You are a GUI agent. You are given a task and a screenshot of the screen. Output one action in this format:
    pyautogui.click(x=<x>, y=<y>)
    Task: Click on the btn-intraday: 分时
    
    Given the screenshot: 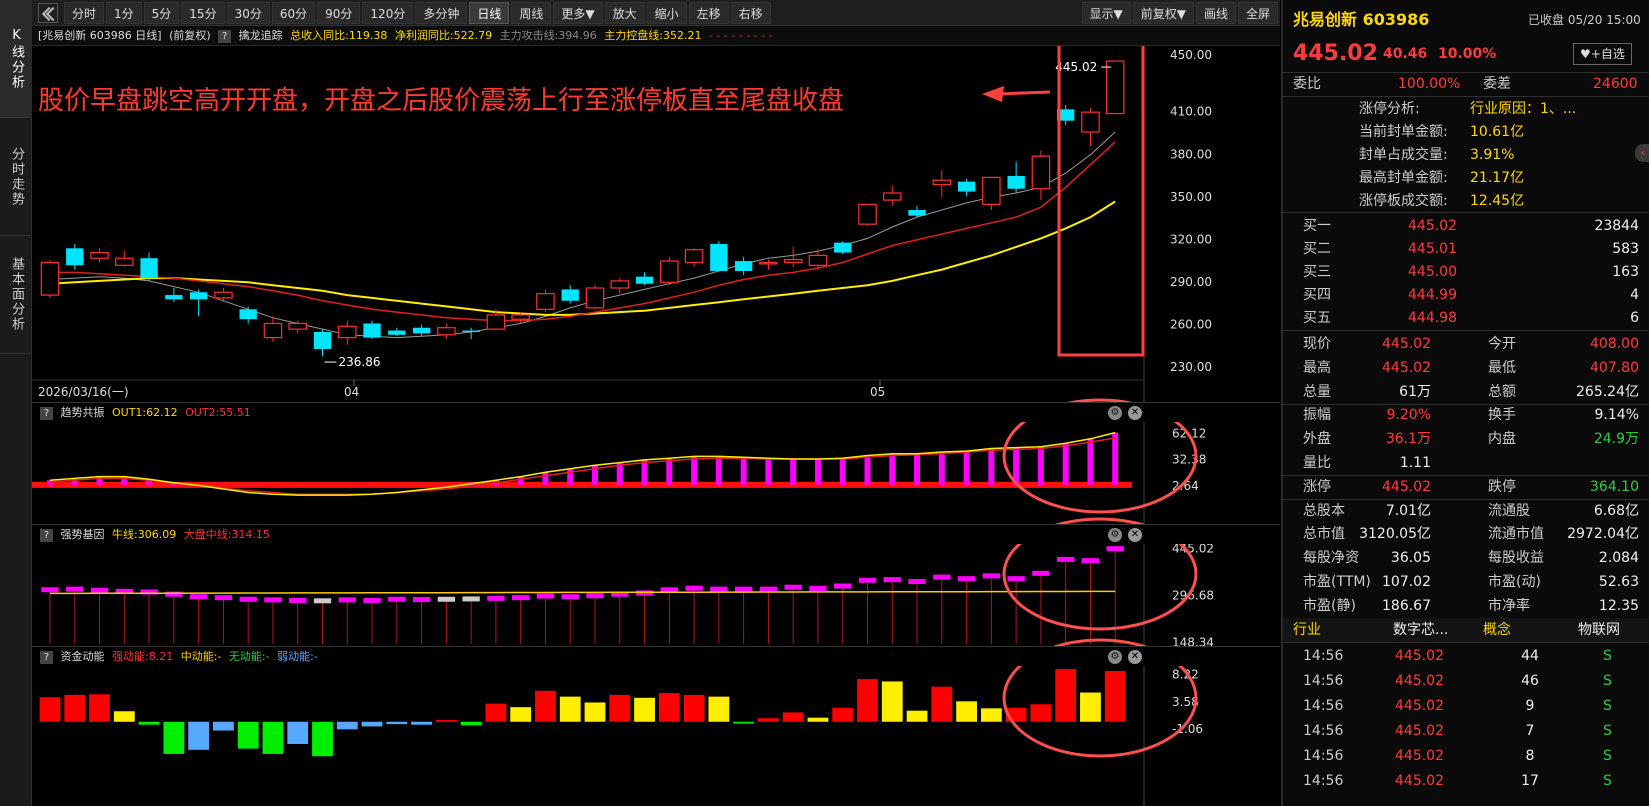 What is the action you would take?
    pyautogui.click(x=84, y=12)
    